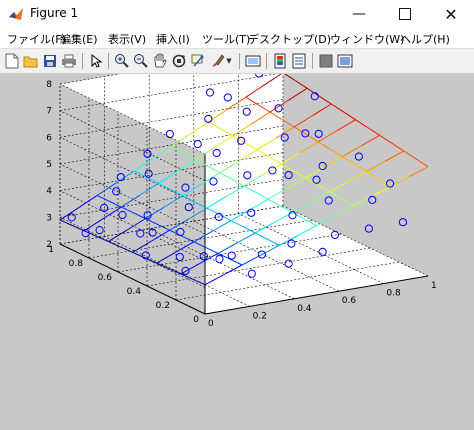  Describe the element at coordinates (237, 14) in the screenshot. I see `title-bar: Figure 1 — ✕` at that location.